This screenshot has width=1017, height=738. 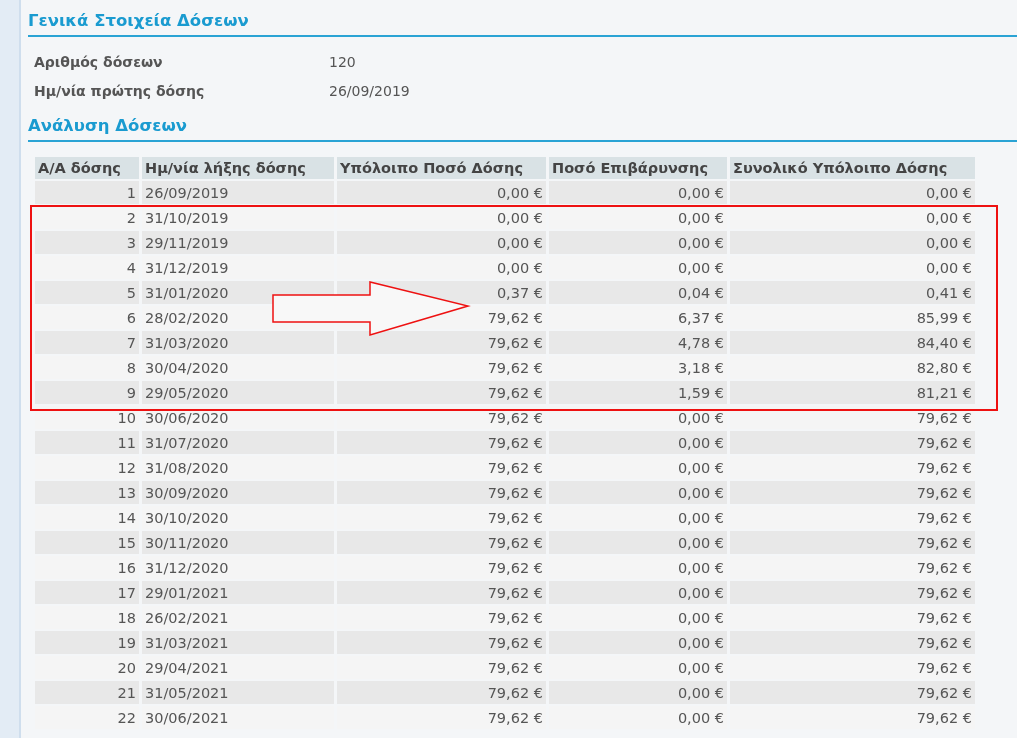 I want to click on table-cell: 31/05/2021, so click(x=238, y=692).